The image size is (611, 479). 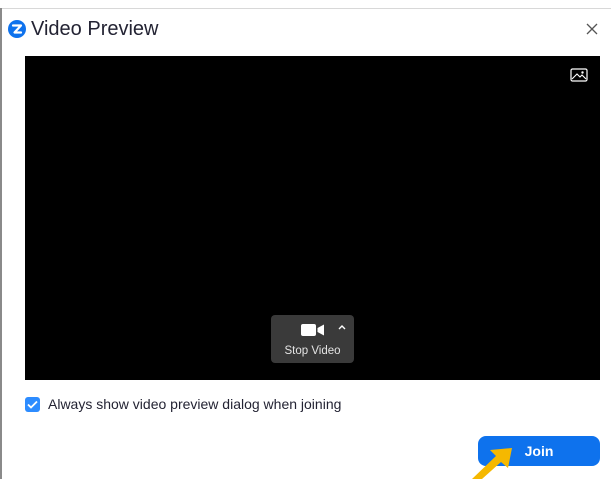 What do you see at coordinates (17, 29) in the screenshot?
I see `zoom-logo-icon` at bounding box center [17, 29].